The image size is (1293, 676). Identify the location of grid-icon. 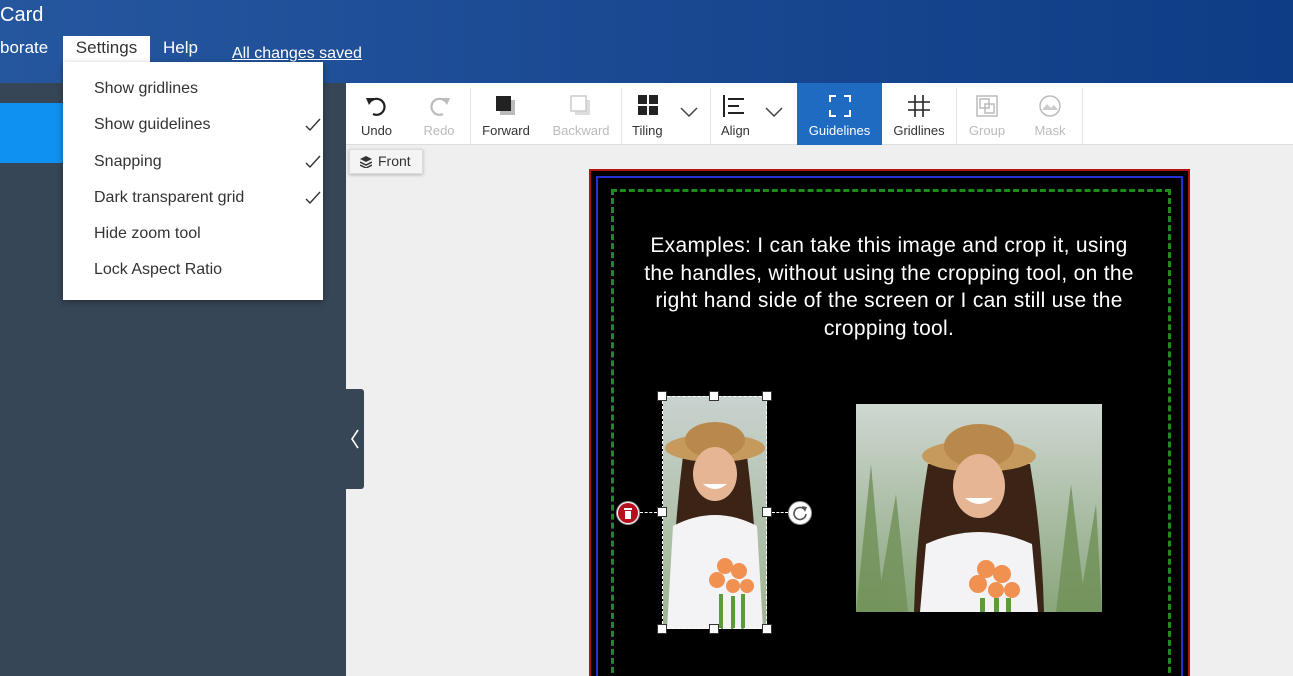
(919, 106).